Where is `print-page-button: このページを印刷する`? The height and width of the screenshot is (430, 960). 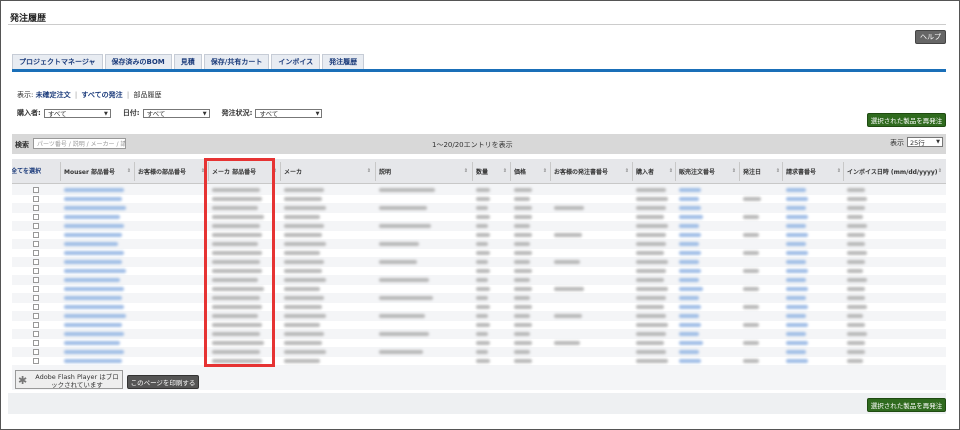
print-page-button: このページを印刷する is located at coordinates (163, 382).